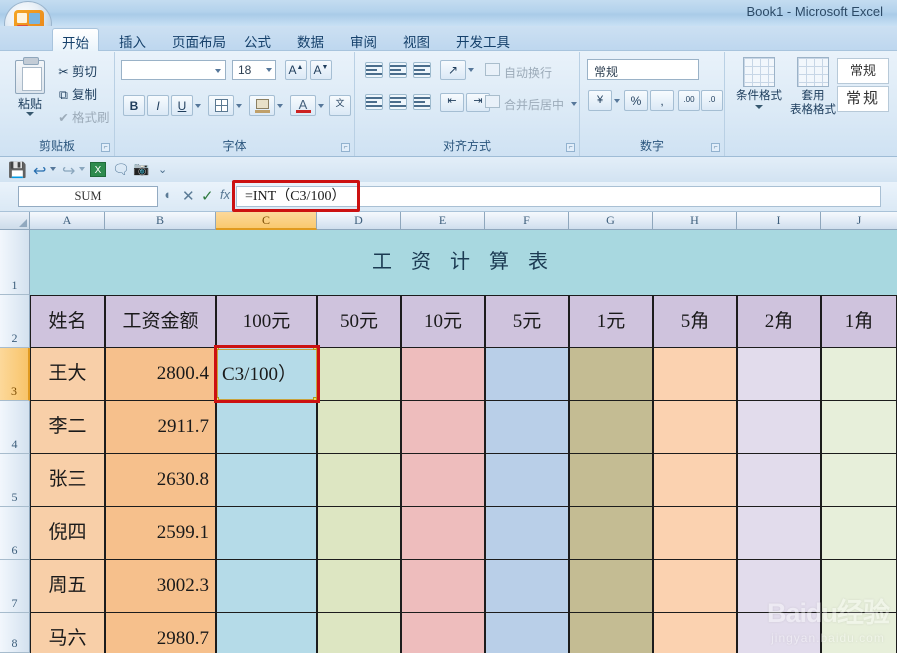 The height and width of the screenshot is (653, 897). I want to click on accounting-format-button: ¥, so click(600, 100).